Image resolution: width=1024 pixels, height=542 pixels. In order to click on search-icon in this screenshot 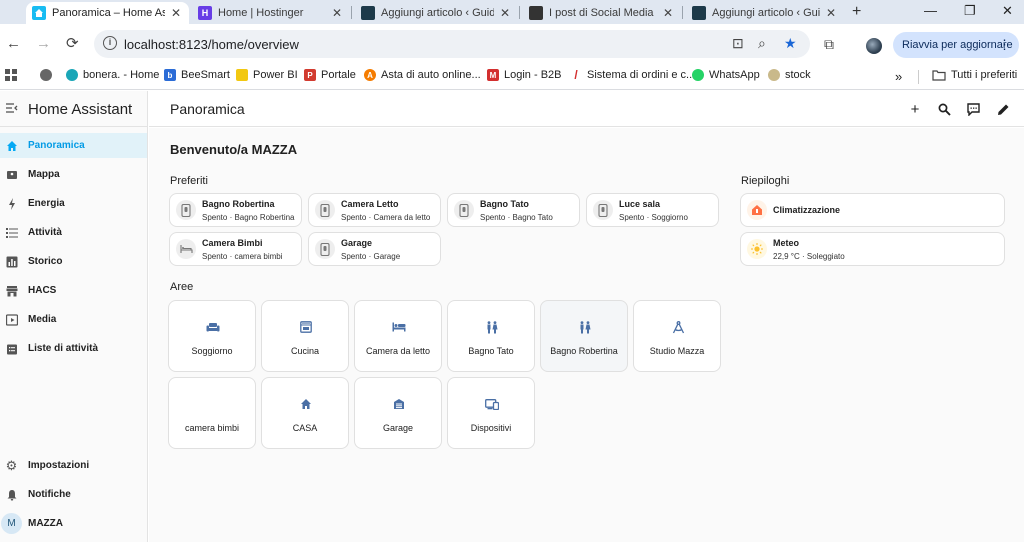, I will do `click(944, 109)`.